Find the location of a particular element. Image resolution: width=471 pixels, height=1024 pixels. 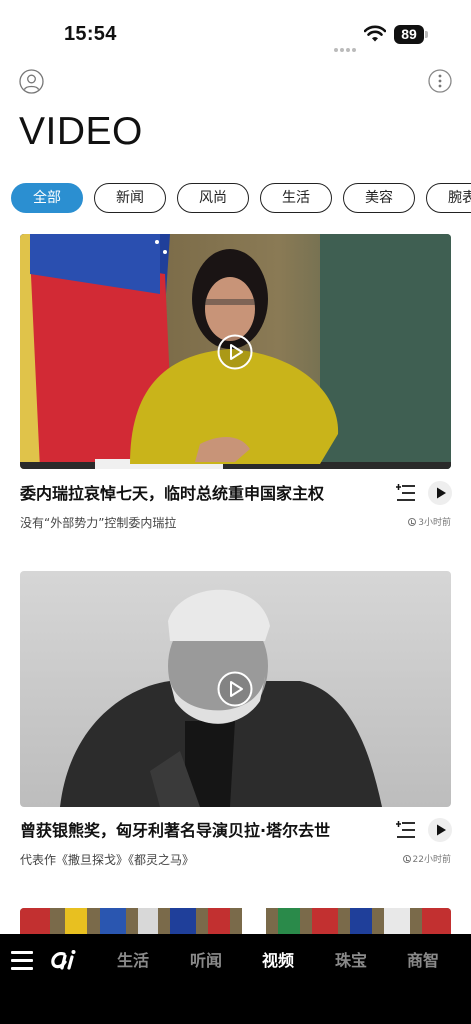

video-subtitle-1: 没有“外部势力”控制委内瑞拉 is located at coordinates (98, 523).